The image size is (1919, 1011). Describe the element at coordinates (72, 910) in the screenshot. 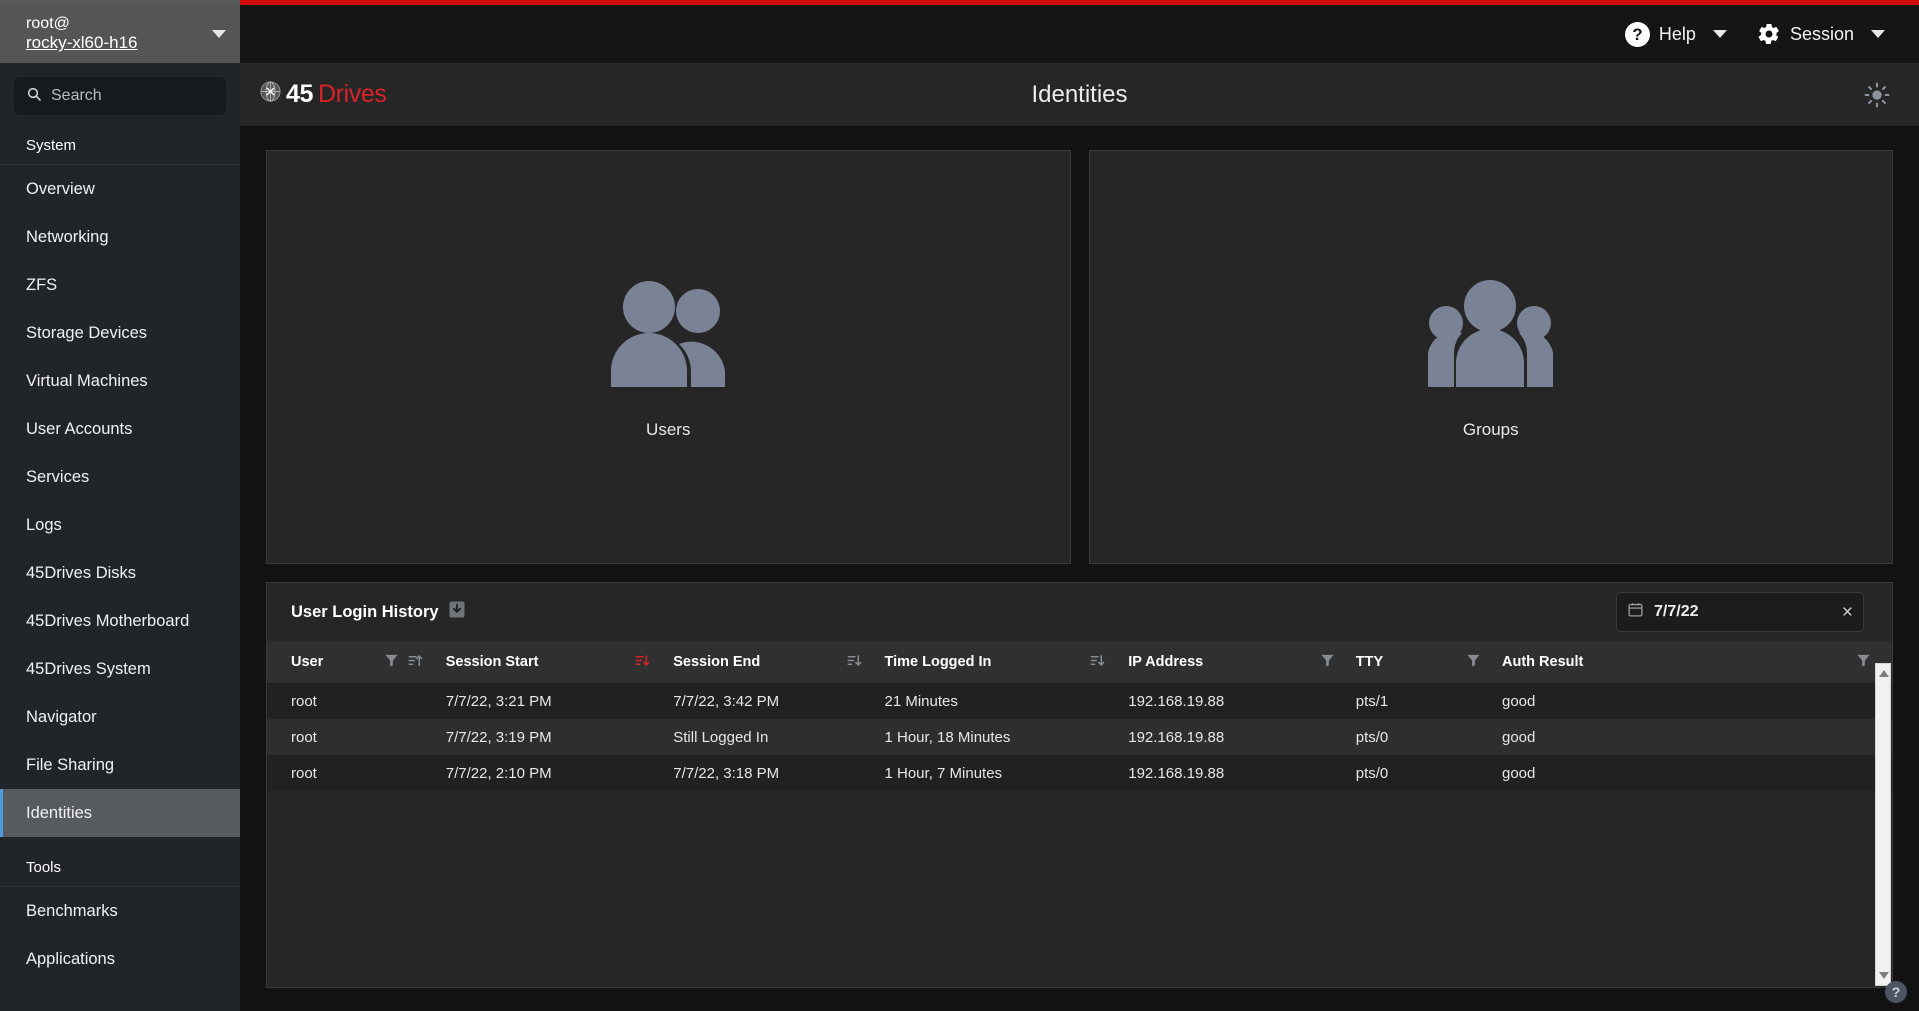

I see `sidebar-item-label: Benchmarks` at that location.